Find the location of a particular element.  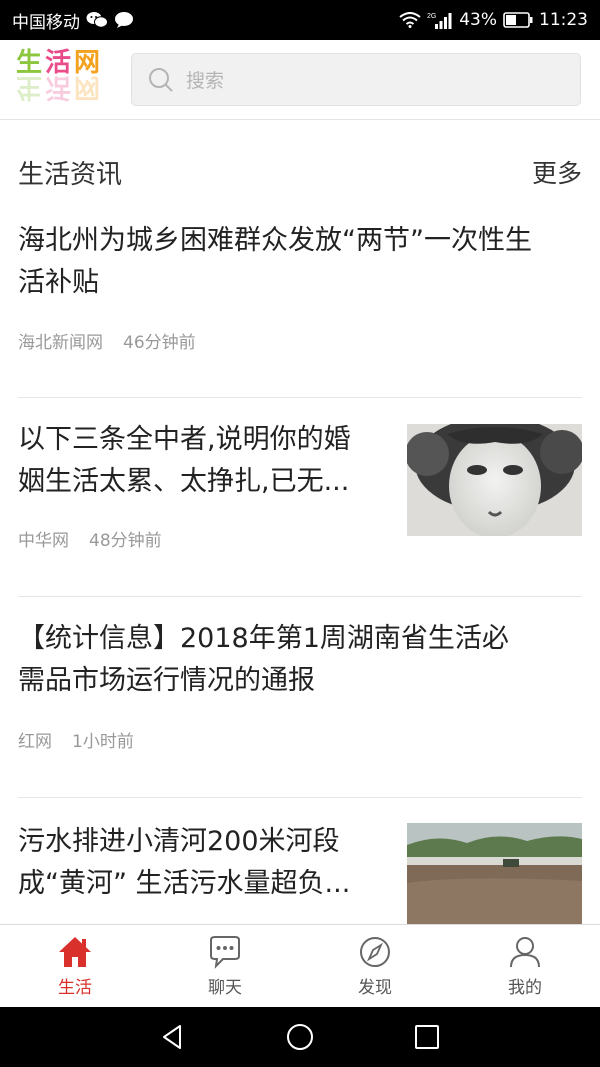

message-icon is located at coordinates (124, 20).